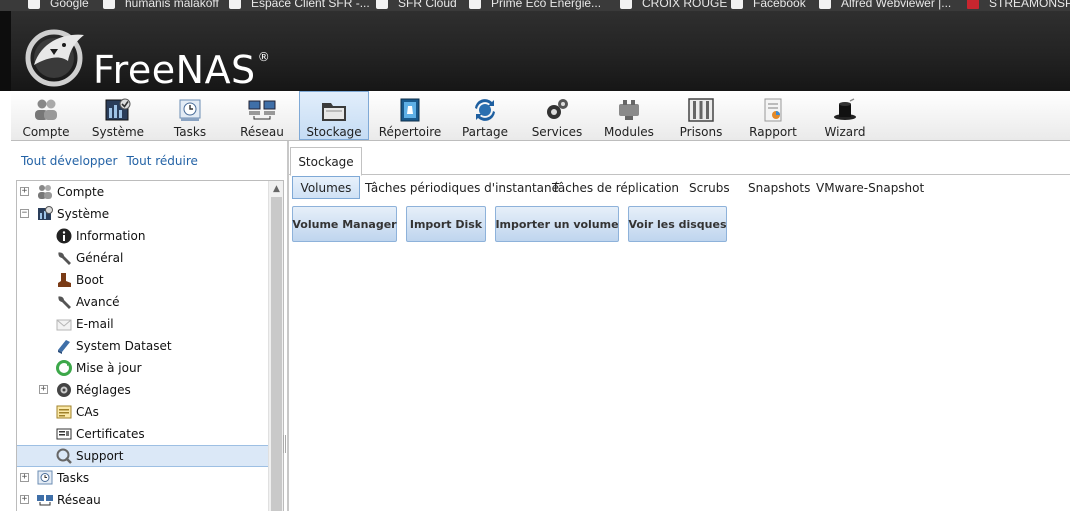  I want to click on scroll-up-arrow-icon: ▲, so click(276, 189).